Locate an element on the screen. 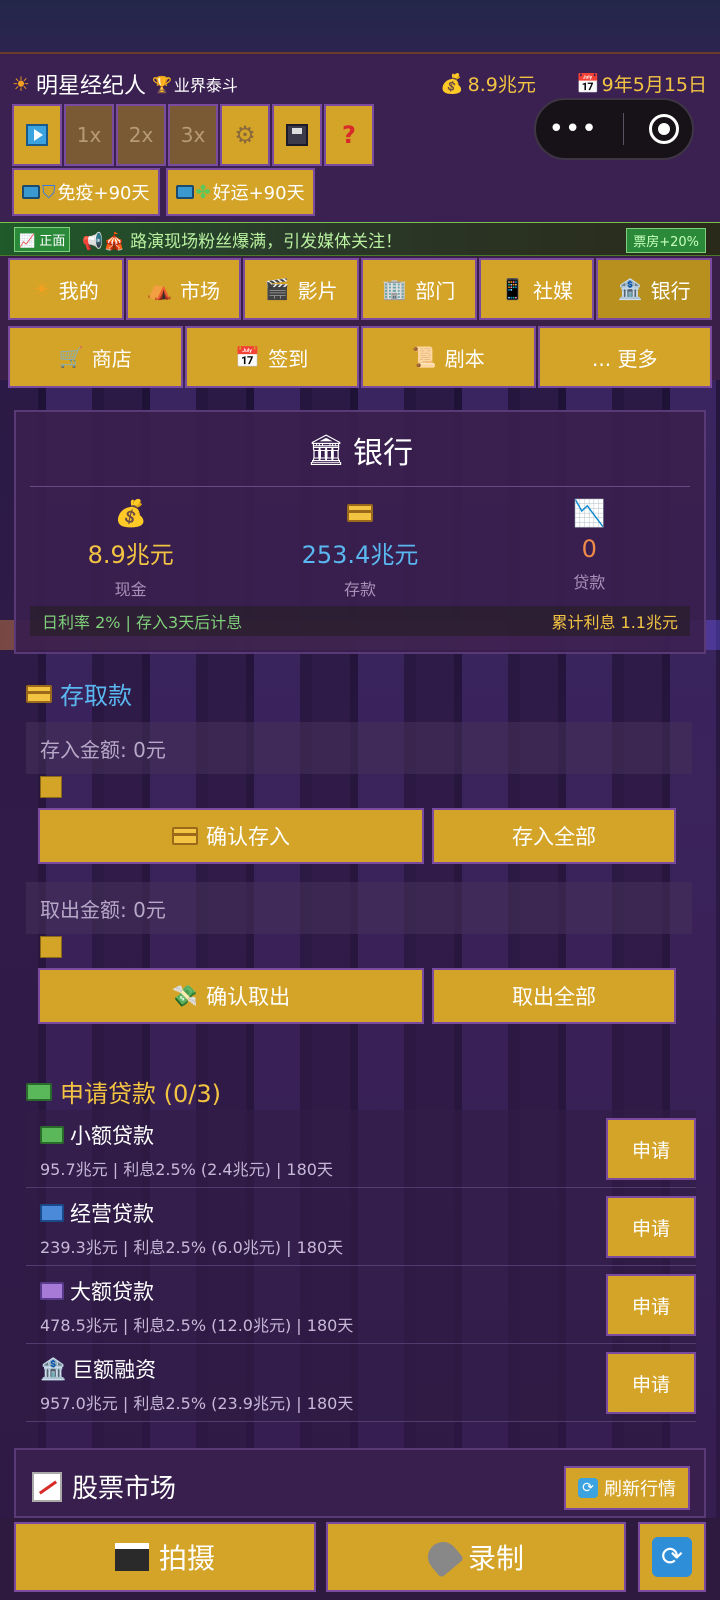 The width and height of the screenshot is (720, 1600). refresh-market-button: ⟳ 刷新行情 is located at coordinates (627, 1488).